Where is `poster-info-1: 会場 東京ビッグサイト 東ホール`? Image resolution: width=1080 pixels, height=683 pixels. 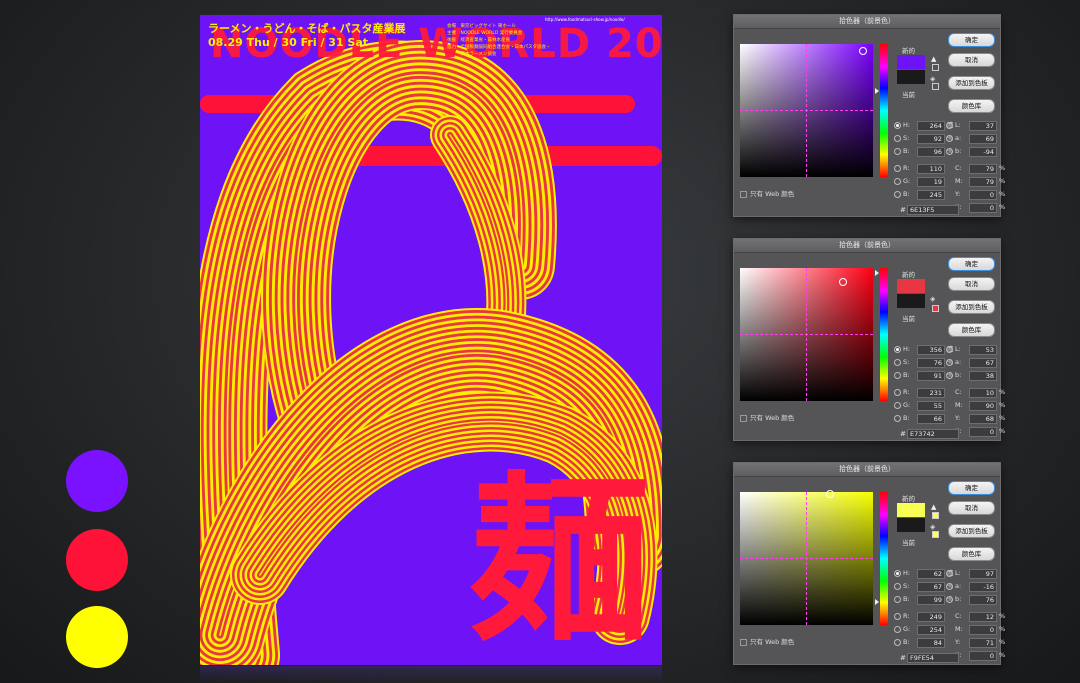 poster-info-1: 会場 東京ビッグサイト 東ホール is located at coordinates (481, 26).